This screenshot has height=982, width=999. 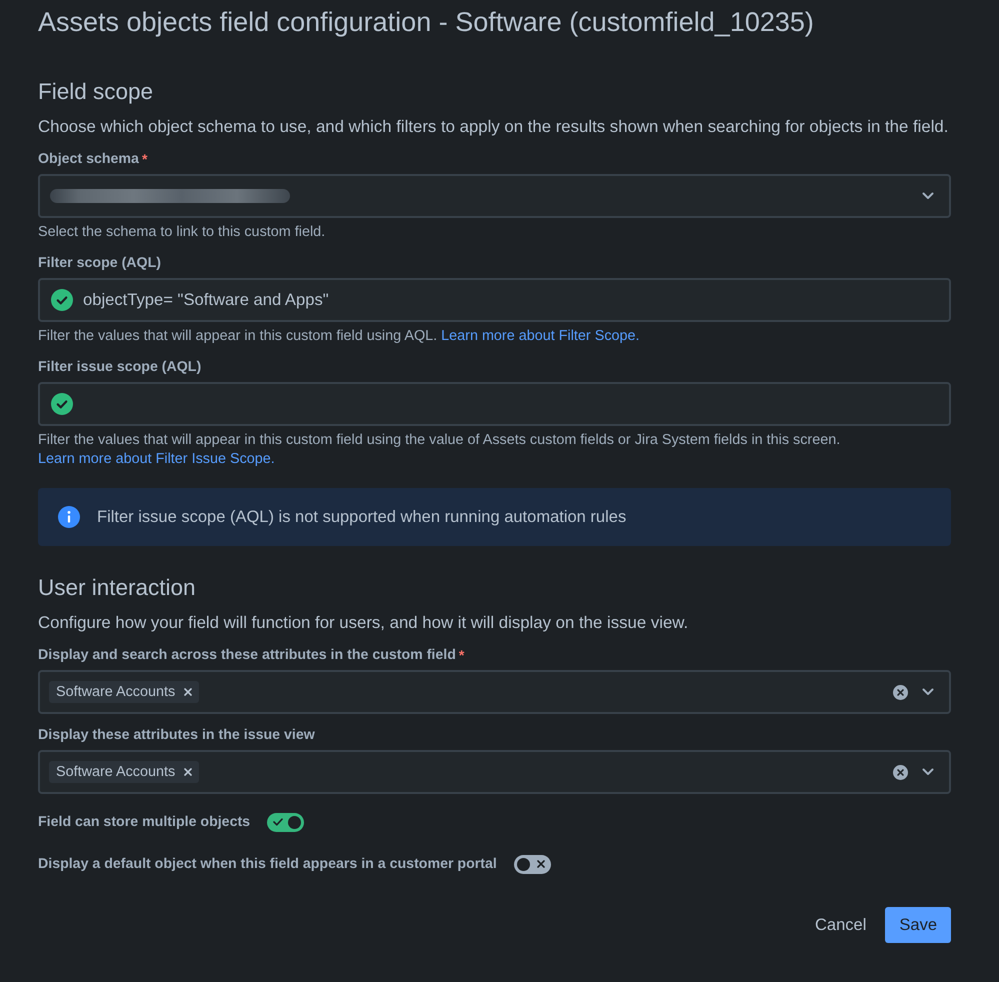 I want to click on x-icon, so click(x=540, y=864).